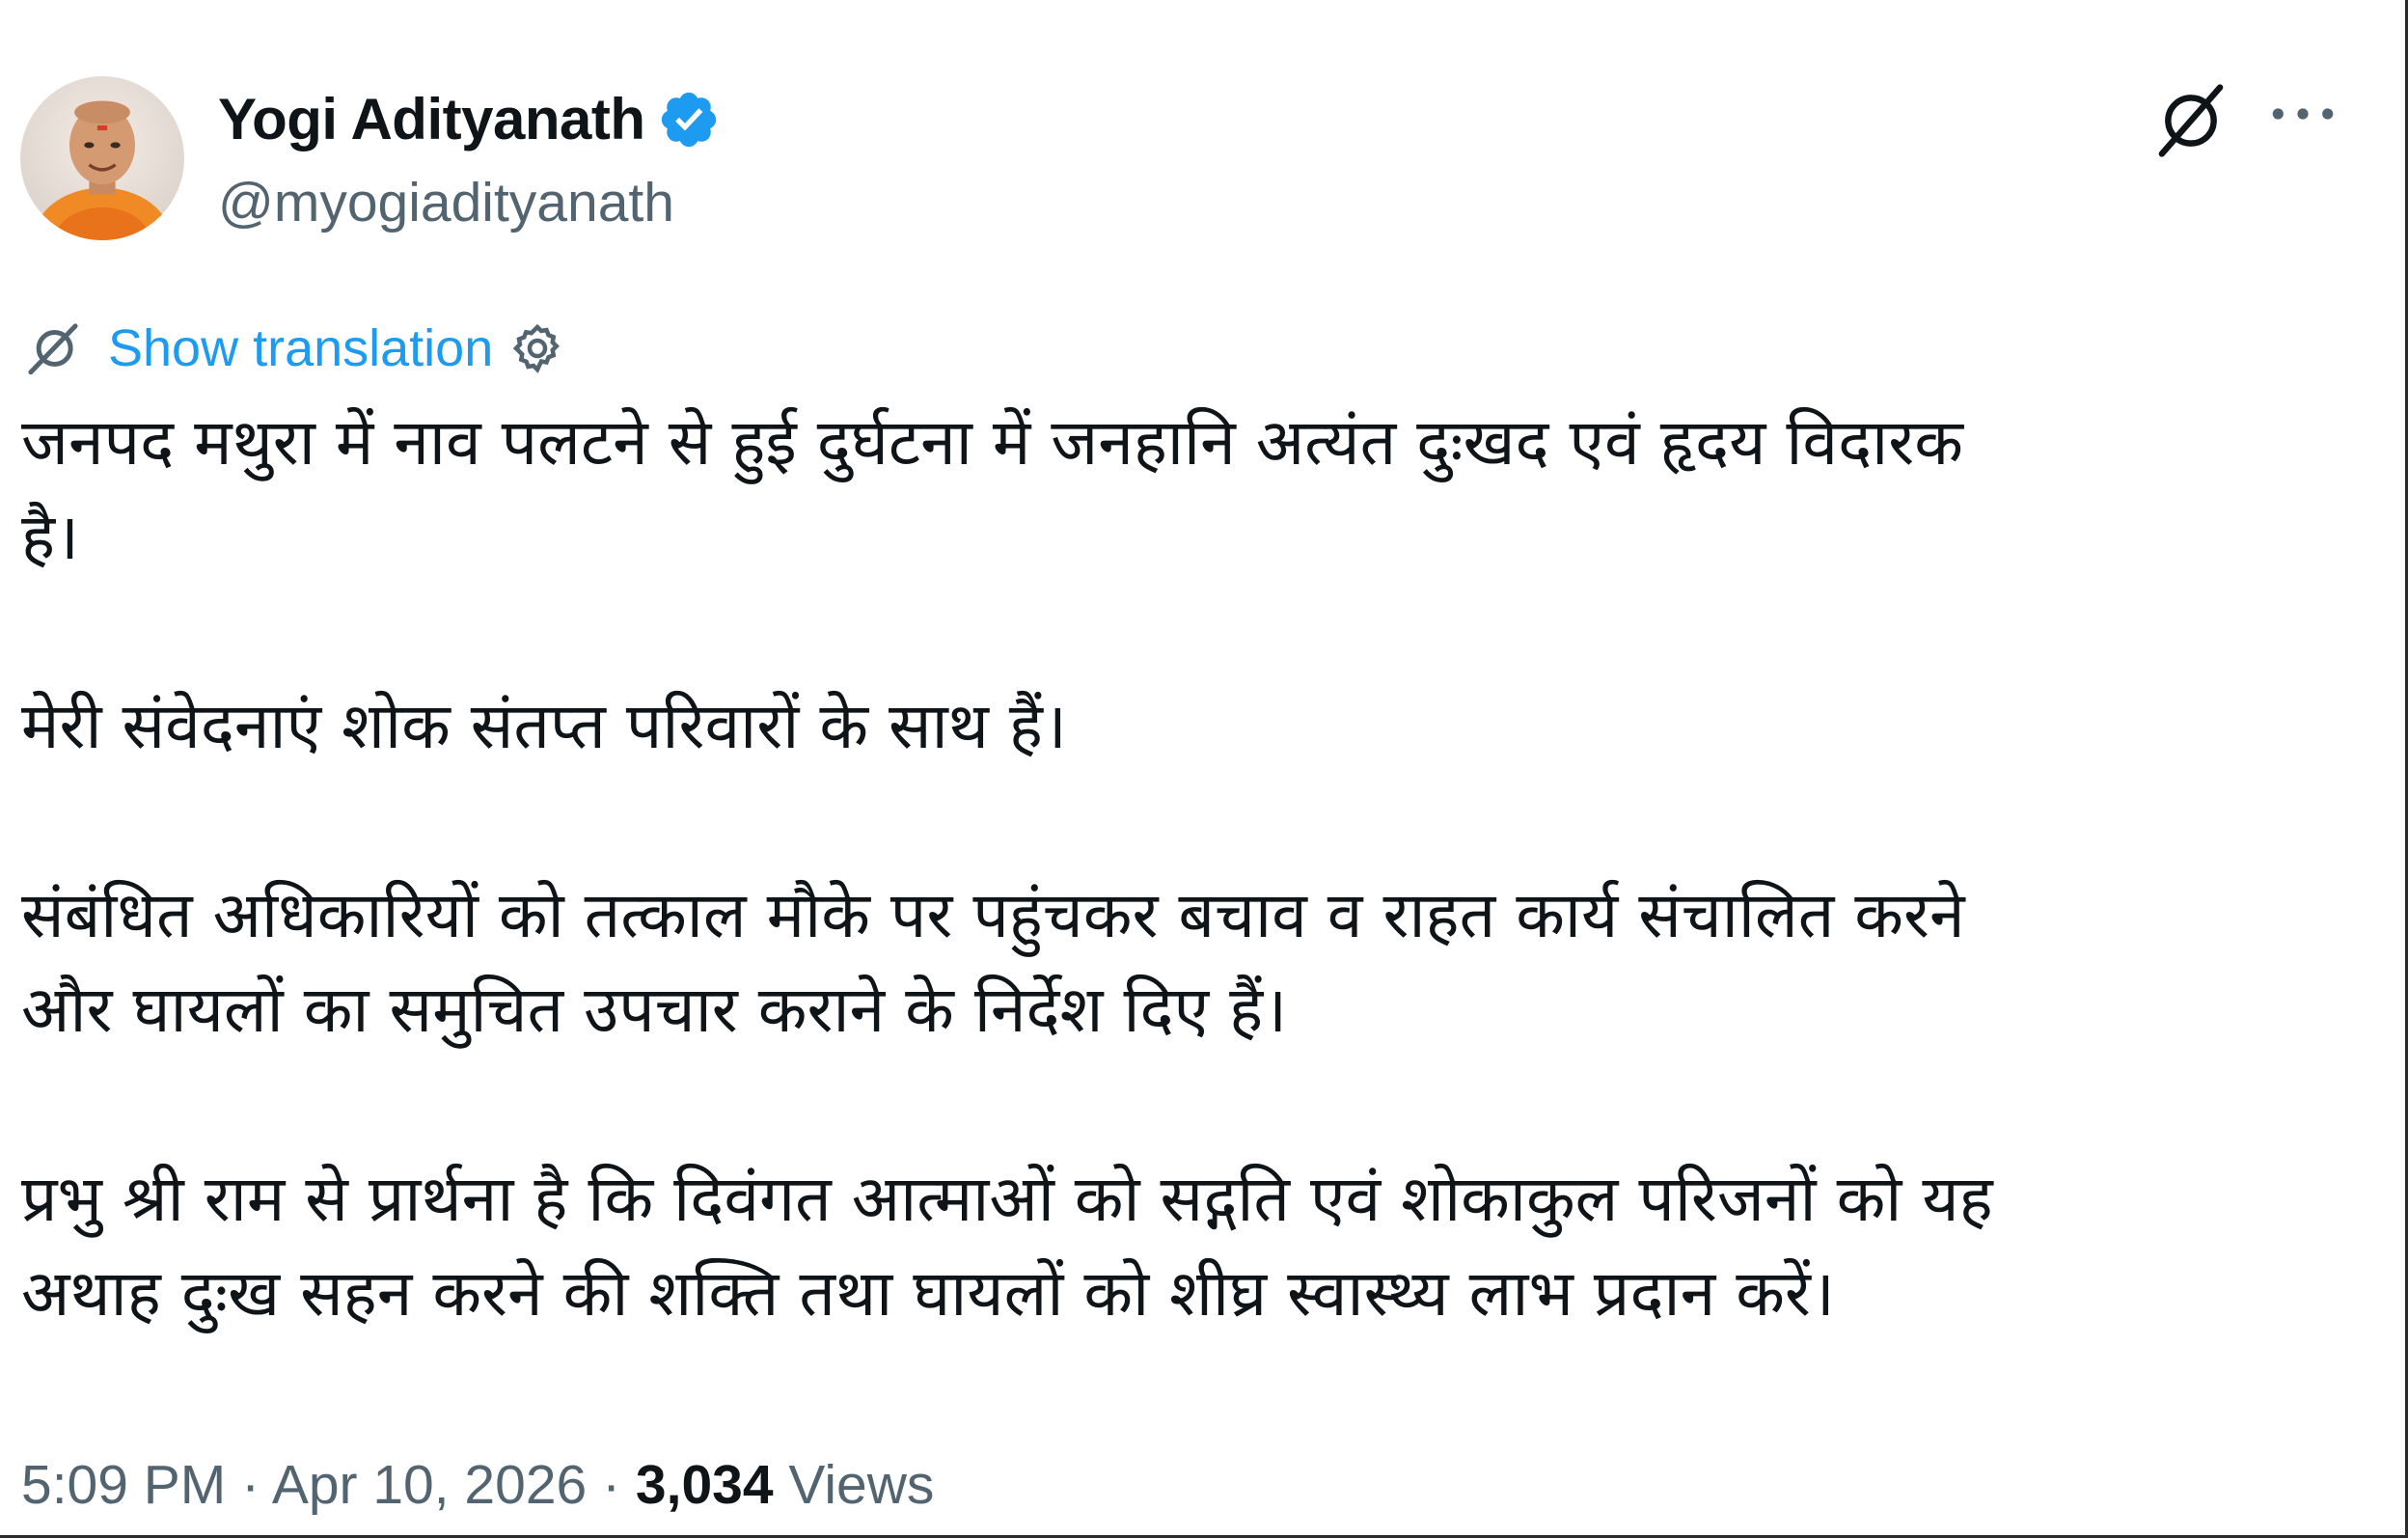 This screenshot has width=2408, height=1538. I want to click on grok-icon, so click(2191, 121).